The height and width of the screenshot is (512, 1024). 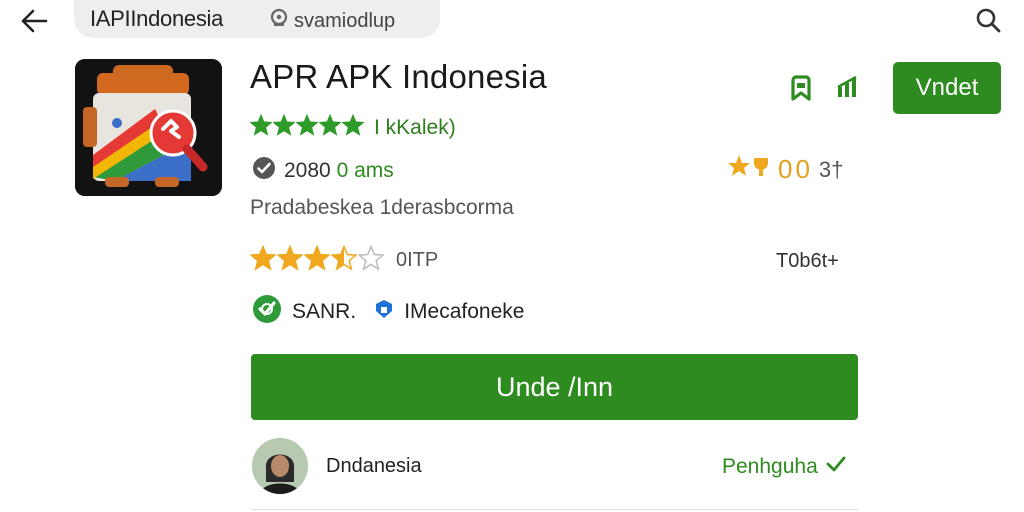 I want to click on downloads-count: 2080, so click(x=307, y=170).